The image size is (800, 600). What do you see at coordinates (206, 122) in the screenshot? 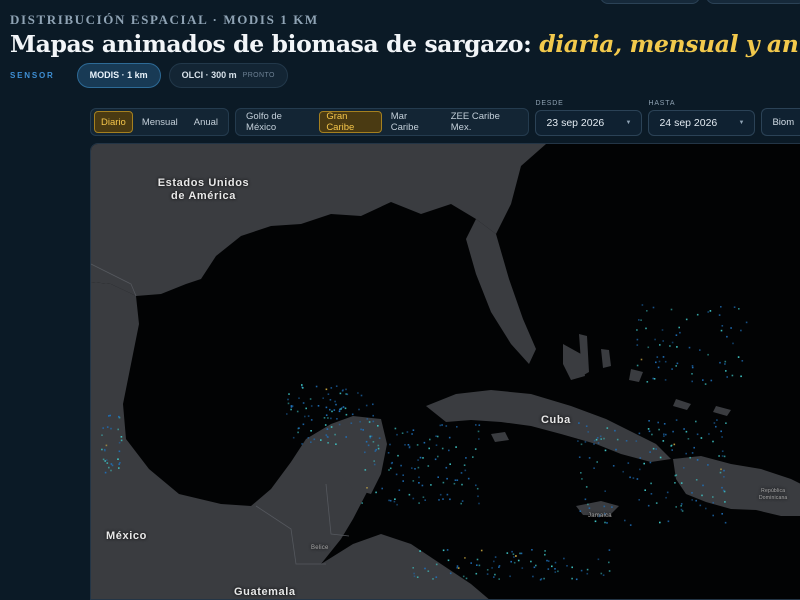
I see `tab-anual: Anual` at bounding box center [206, 122].